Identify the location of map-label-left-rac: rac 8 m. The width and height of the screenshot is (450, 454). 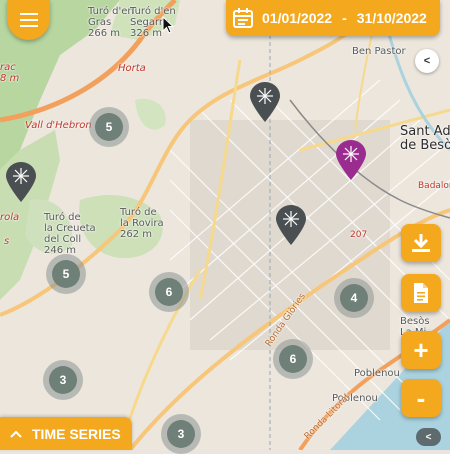
(10, 73).